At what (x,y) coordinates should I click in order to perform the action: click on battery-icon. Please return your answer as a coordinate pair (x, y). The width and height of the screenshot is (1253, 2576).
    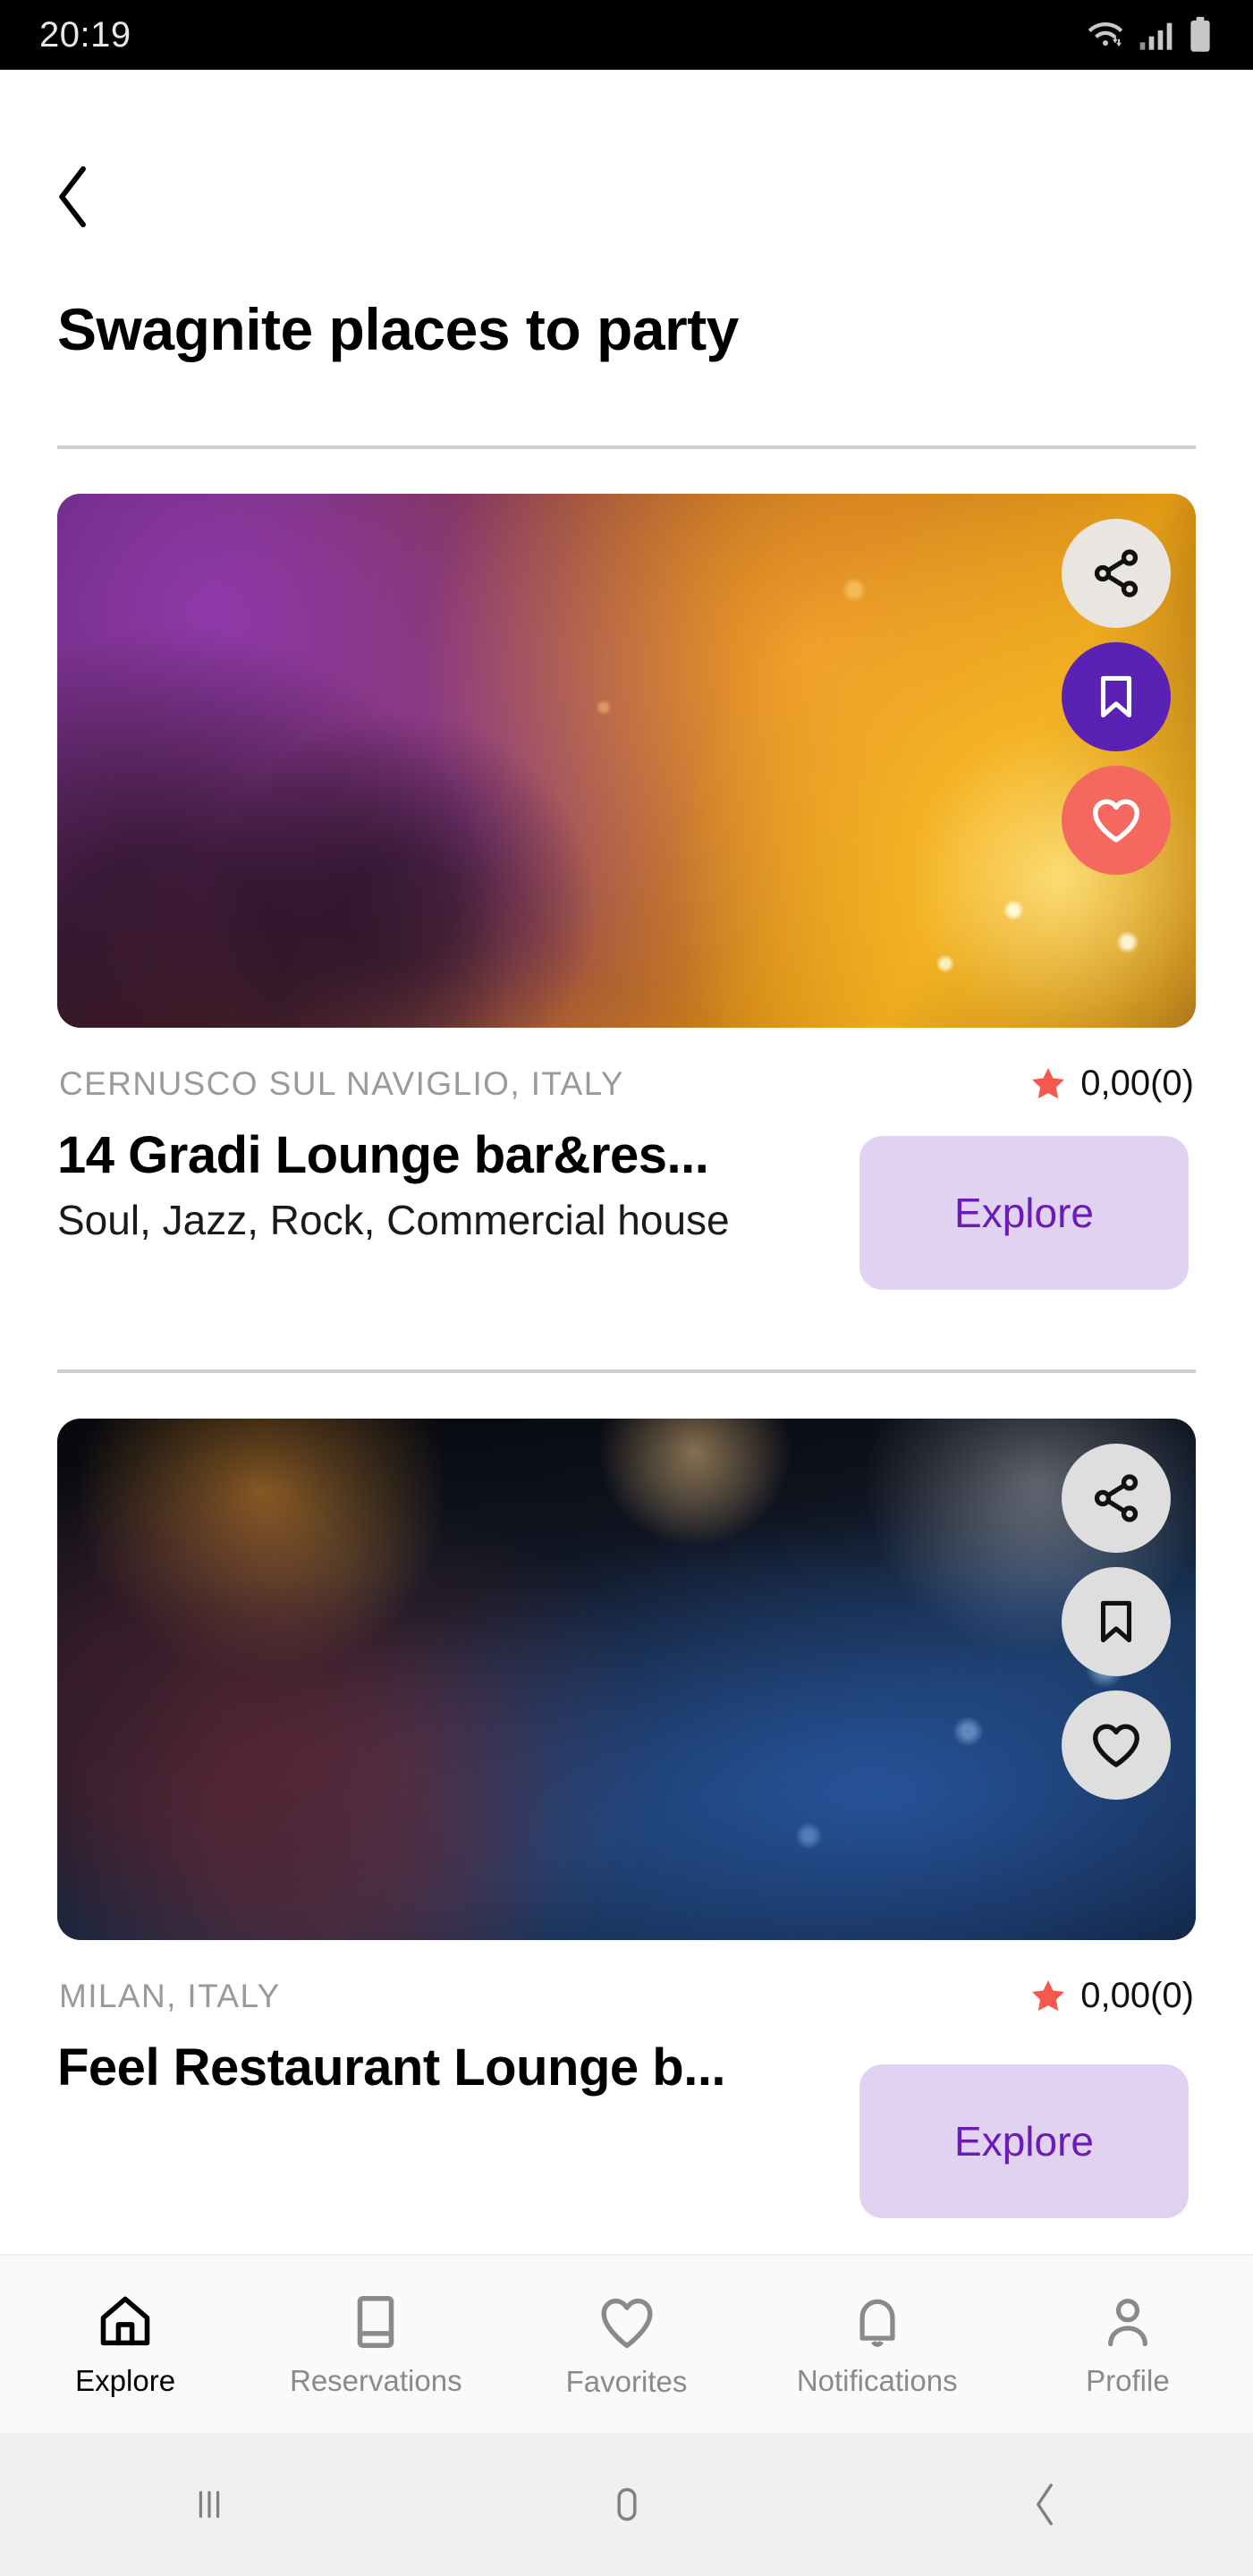
    Looking at the image, I should click on (1200, 34).